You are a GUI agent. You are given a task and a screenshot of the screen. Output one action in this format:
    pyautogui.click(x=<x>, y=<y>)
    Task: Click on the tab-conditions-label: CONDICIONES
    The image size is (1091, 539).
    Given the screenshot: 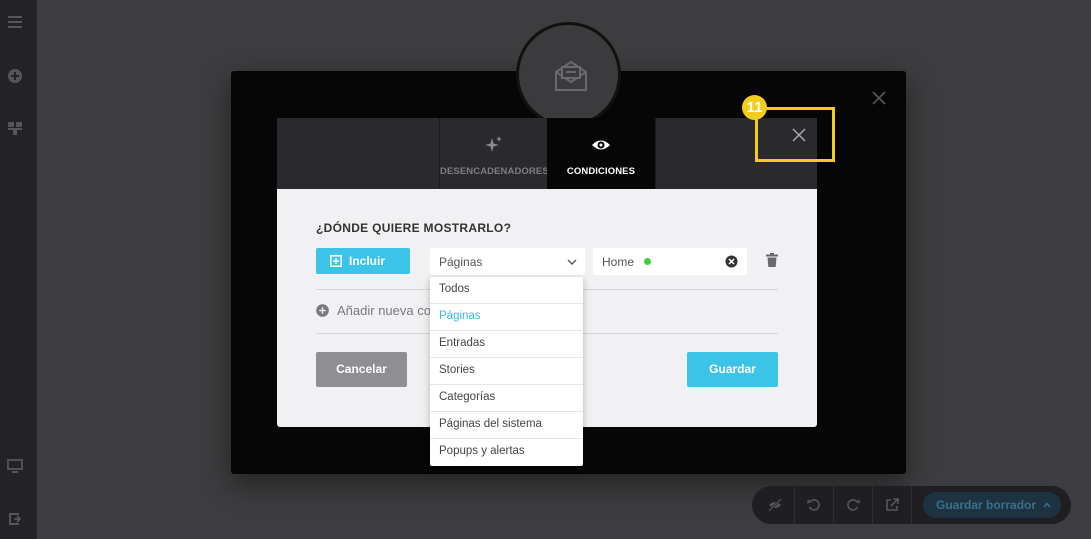 What is the action you would take?
    pyautogui.click(x=601, y=171)
    